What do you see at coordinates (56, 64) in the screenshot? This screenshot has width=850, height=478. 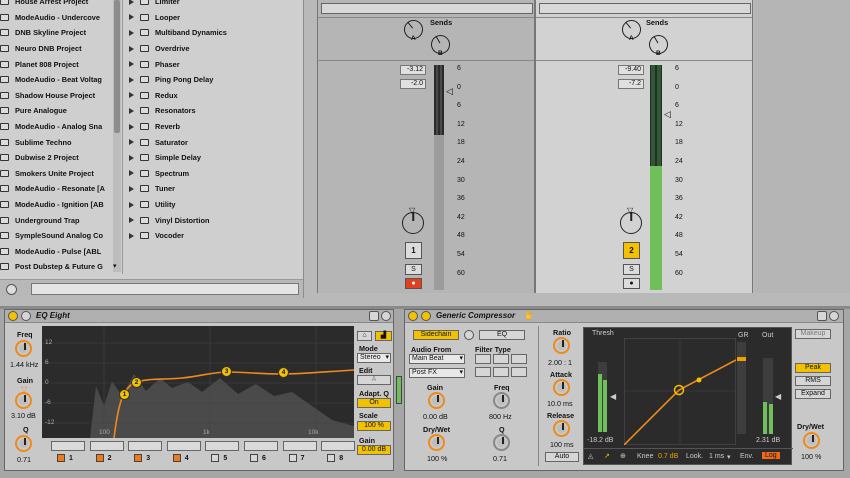 I see `browser-place-item: Planet 808 Project` at bounding box center [56, 64].